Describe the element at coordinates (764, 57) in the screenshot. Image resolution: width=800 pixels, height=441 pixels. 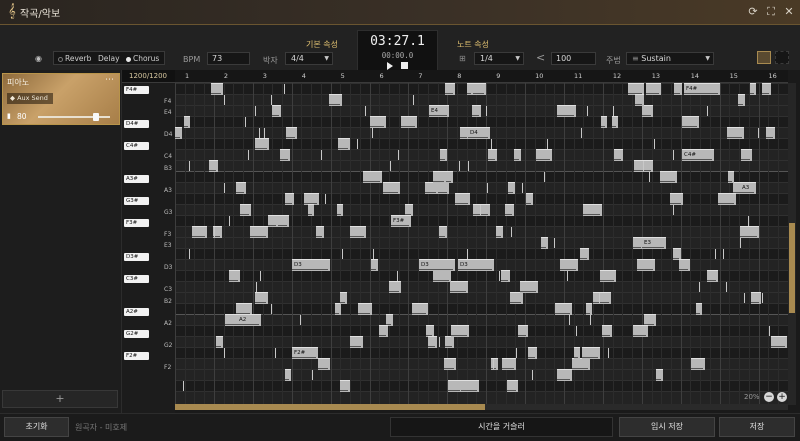
I see `pointer-tool-icon` at that location.